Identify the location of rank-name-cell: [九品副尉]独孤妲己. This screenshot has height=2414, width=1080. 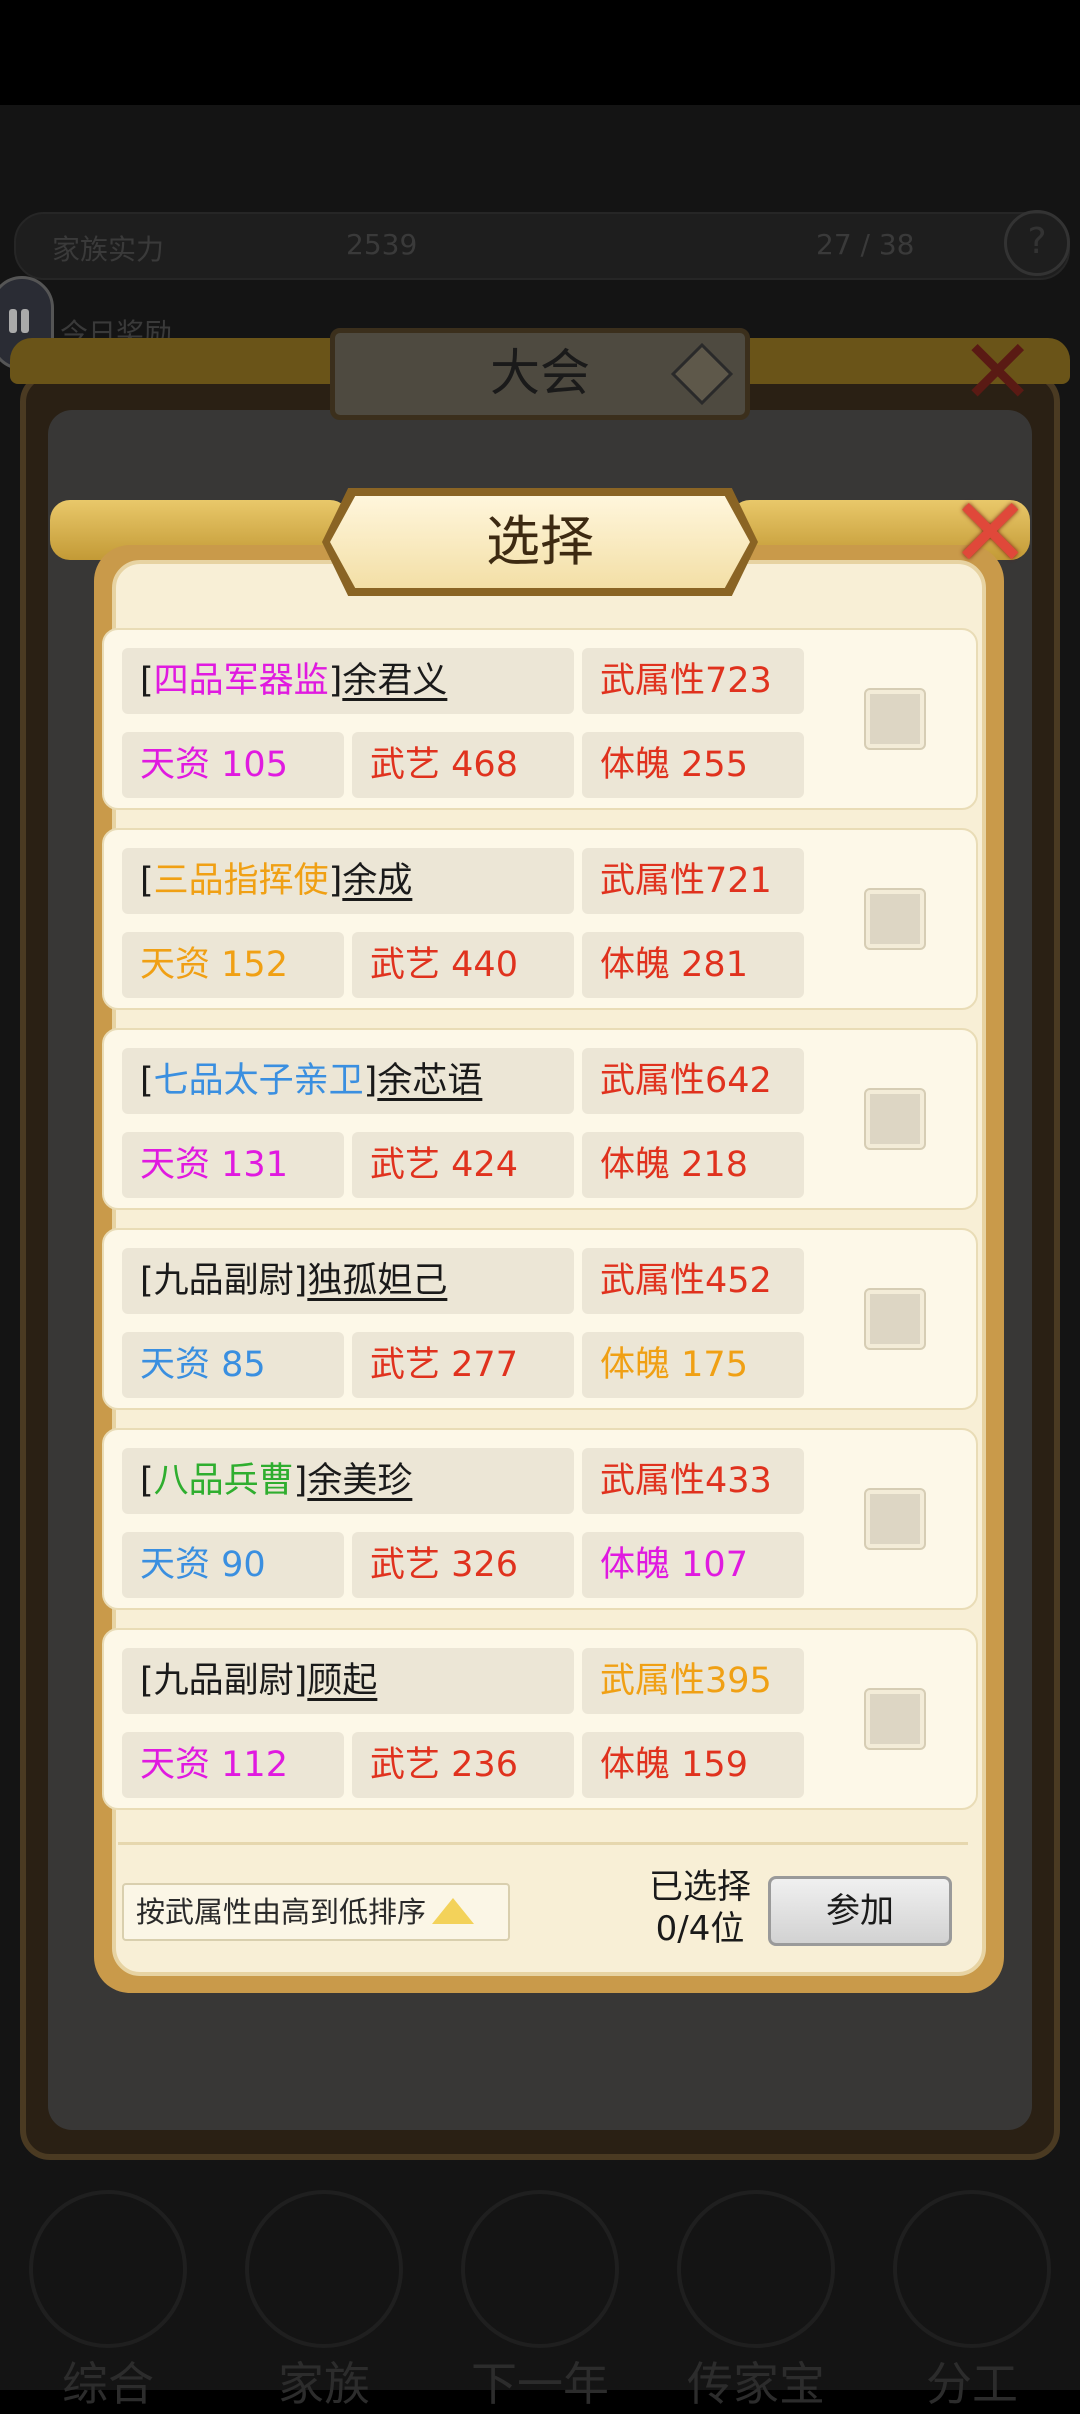
(348, 1281).